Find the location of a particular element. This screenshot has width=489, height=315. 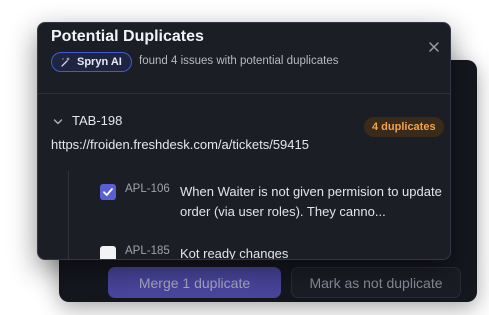

duplicate-checkbox-checked is located at coordinates (108, 192).